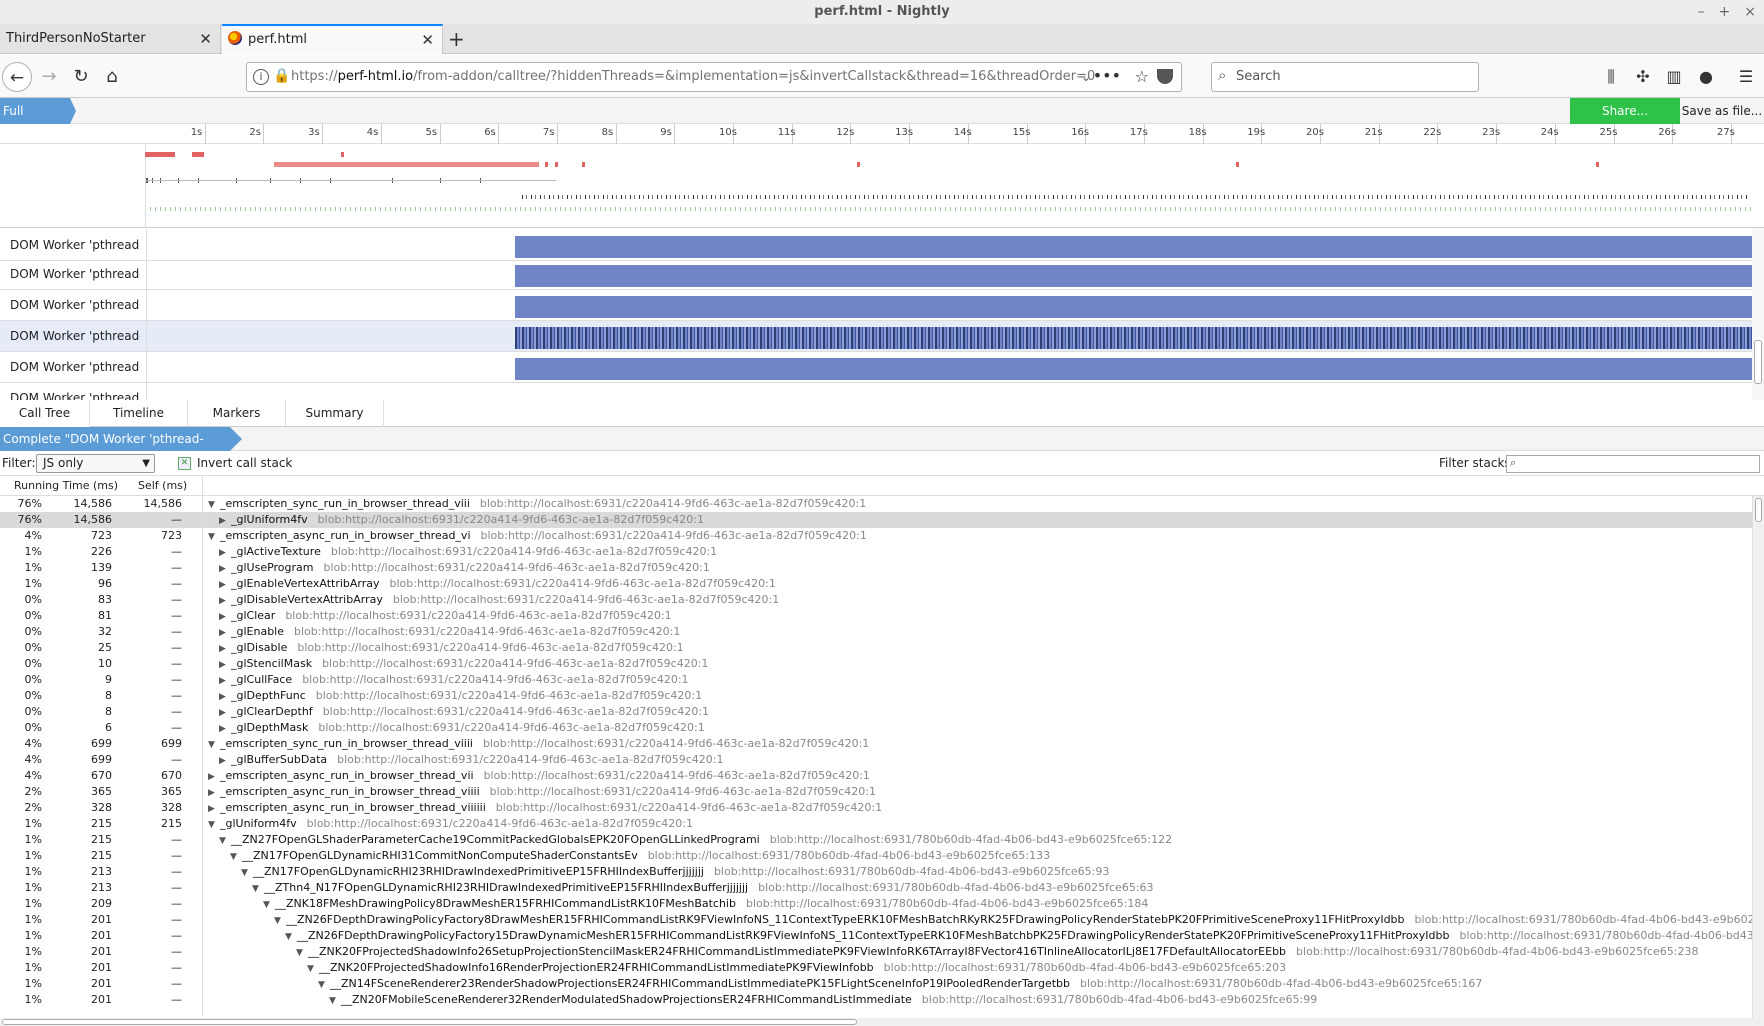 The image size is (1764, 1026). Describe the element at coordinates (1701, 12) in the screenshot. I see `minimize-icon: –` at that location.